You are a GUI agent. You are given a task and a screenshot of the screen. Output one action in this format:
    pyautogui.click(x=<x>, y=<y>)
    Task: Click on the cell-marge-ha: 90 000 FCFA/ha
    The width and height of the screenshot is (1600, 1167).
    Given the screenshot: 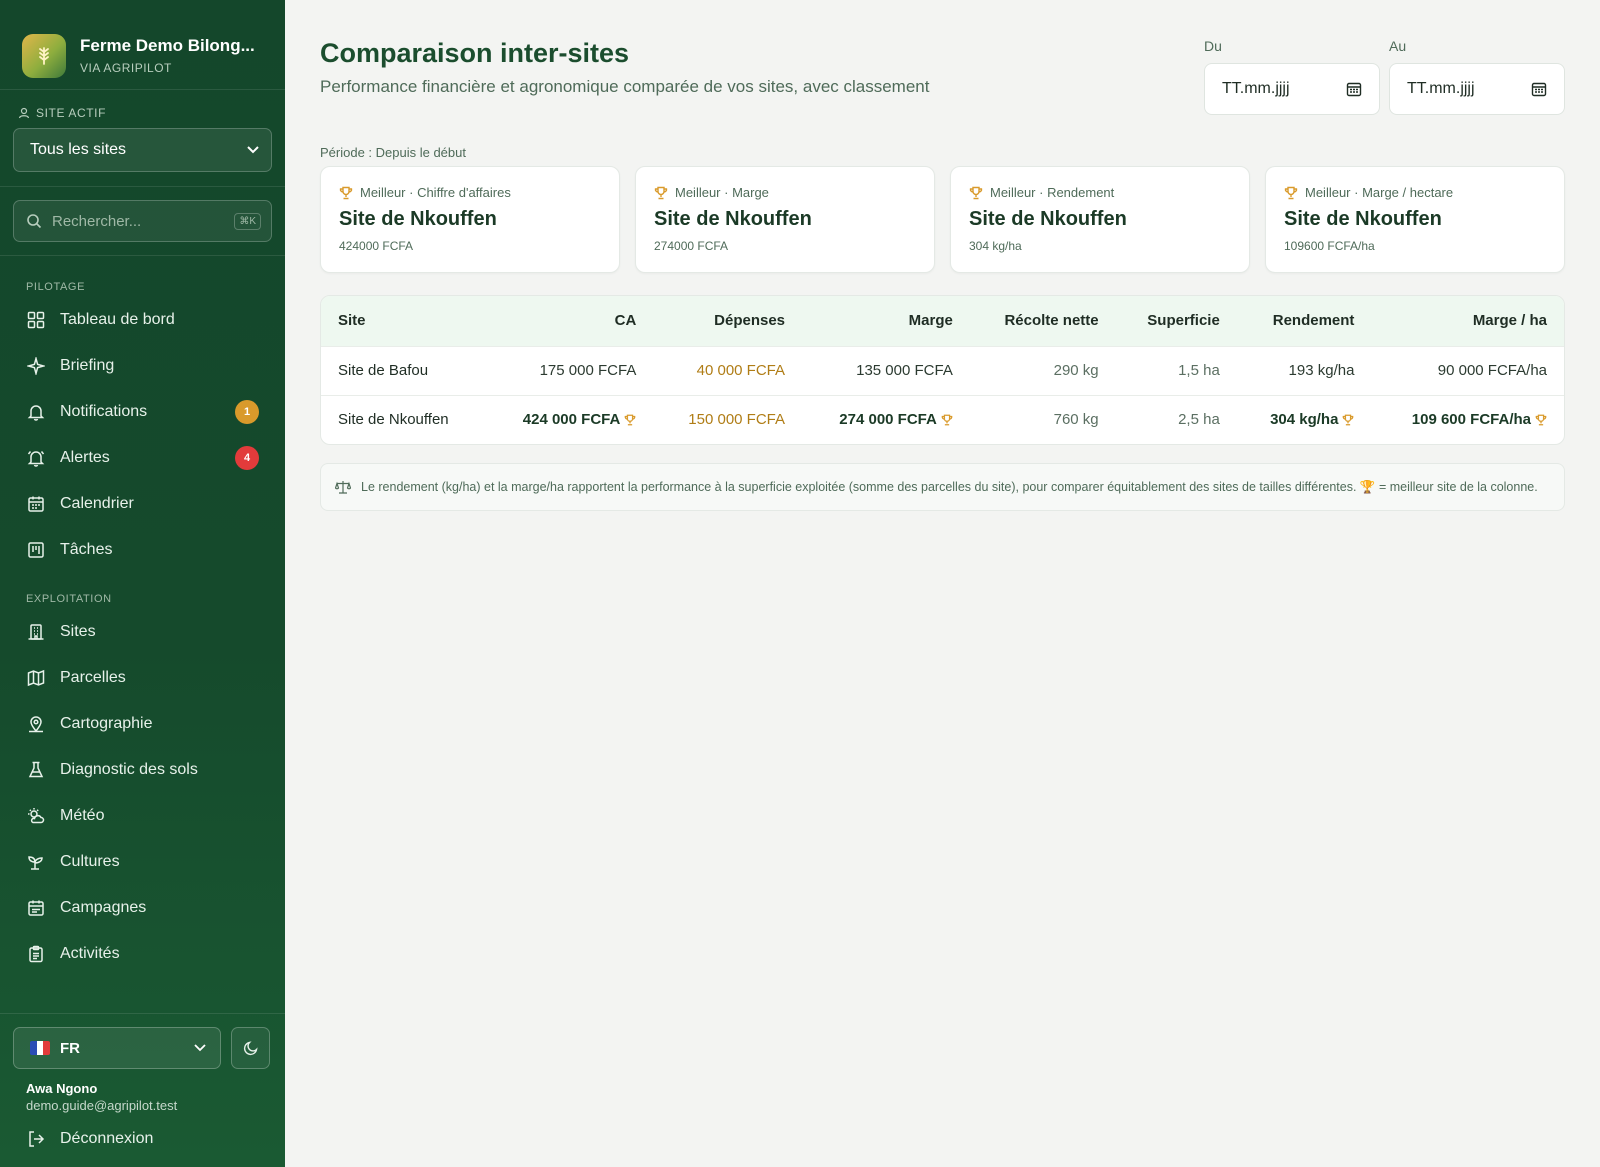 What is the action you would take?
    pyautogui.click(x=1492, y=370)
    